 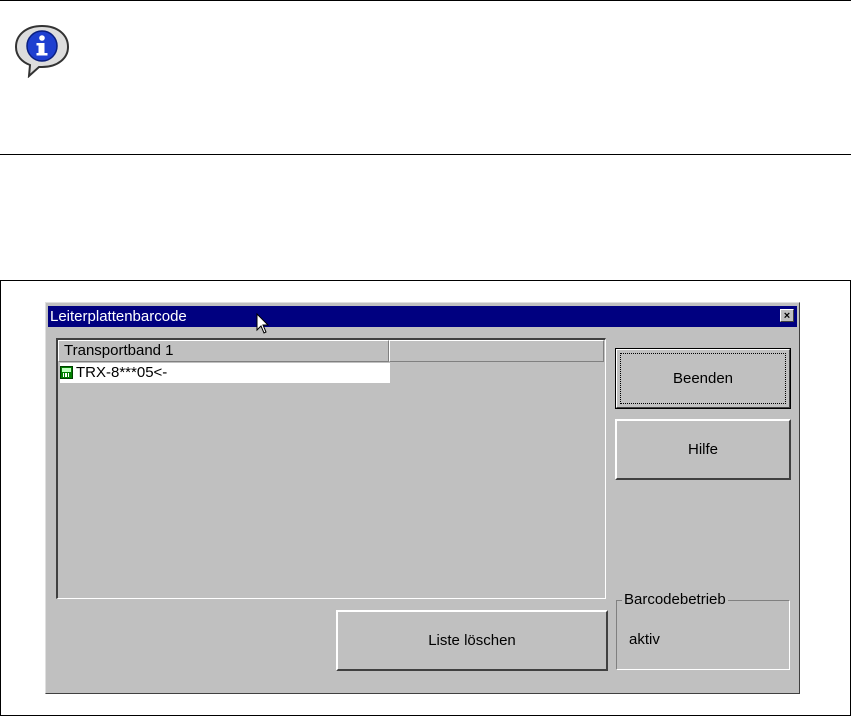 I want to click on focus-rect, so click(x=703, y=378).